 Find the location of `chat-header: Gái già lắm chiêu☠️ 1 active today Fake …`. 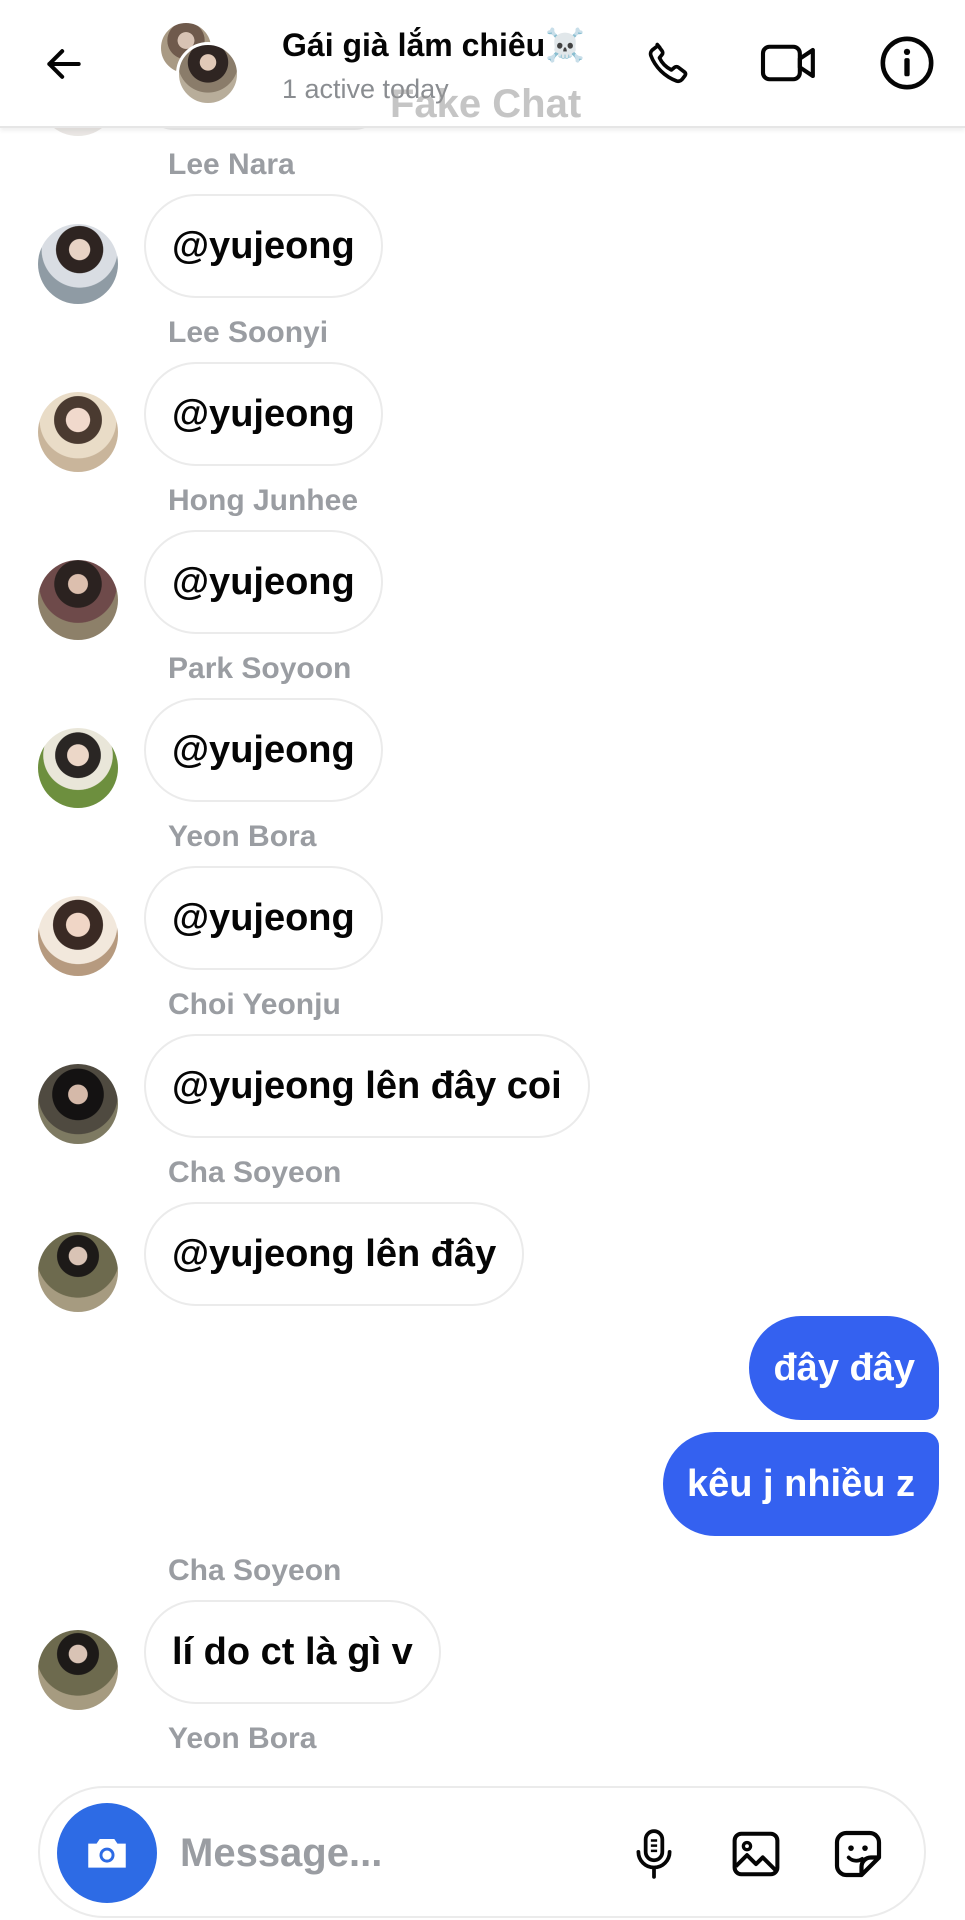

chat-header: Gái già lắm chiêu☠️ 1 active today Fake … is located at coordinates (482, 64).